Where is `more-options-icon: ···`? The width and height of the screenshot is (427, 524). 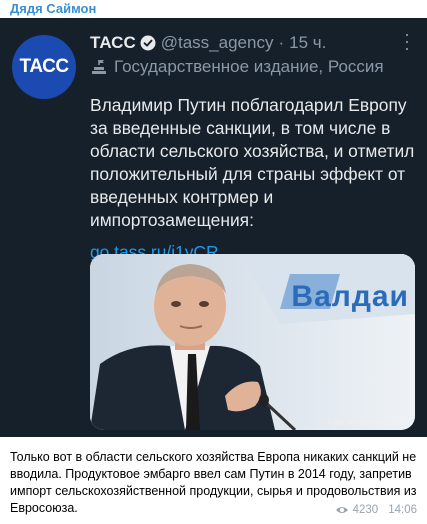 more-options-icon: ··· is located at coordinates (408, 42).